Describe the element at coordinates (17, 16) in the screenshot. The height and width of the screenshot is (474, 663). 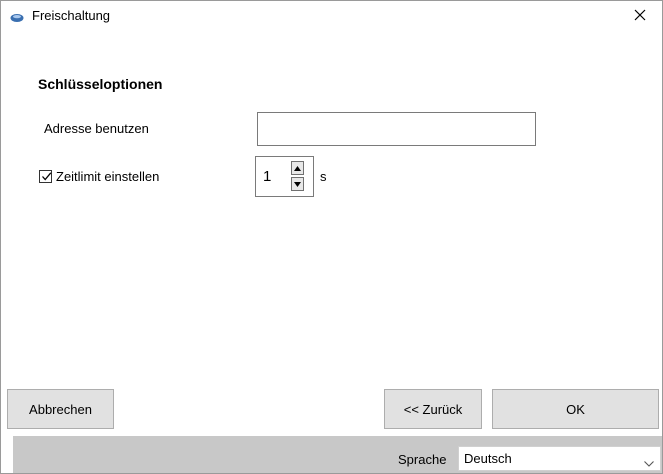
I see `eye-icon` at that location.